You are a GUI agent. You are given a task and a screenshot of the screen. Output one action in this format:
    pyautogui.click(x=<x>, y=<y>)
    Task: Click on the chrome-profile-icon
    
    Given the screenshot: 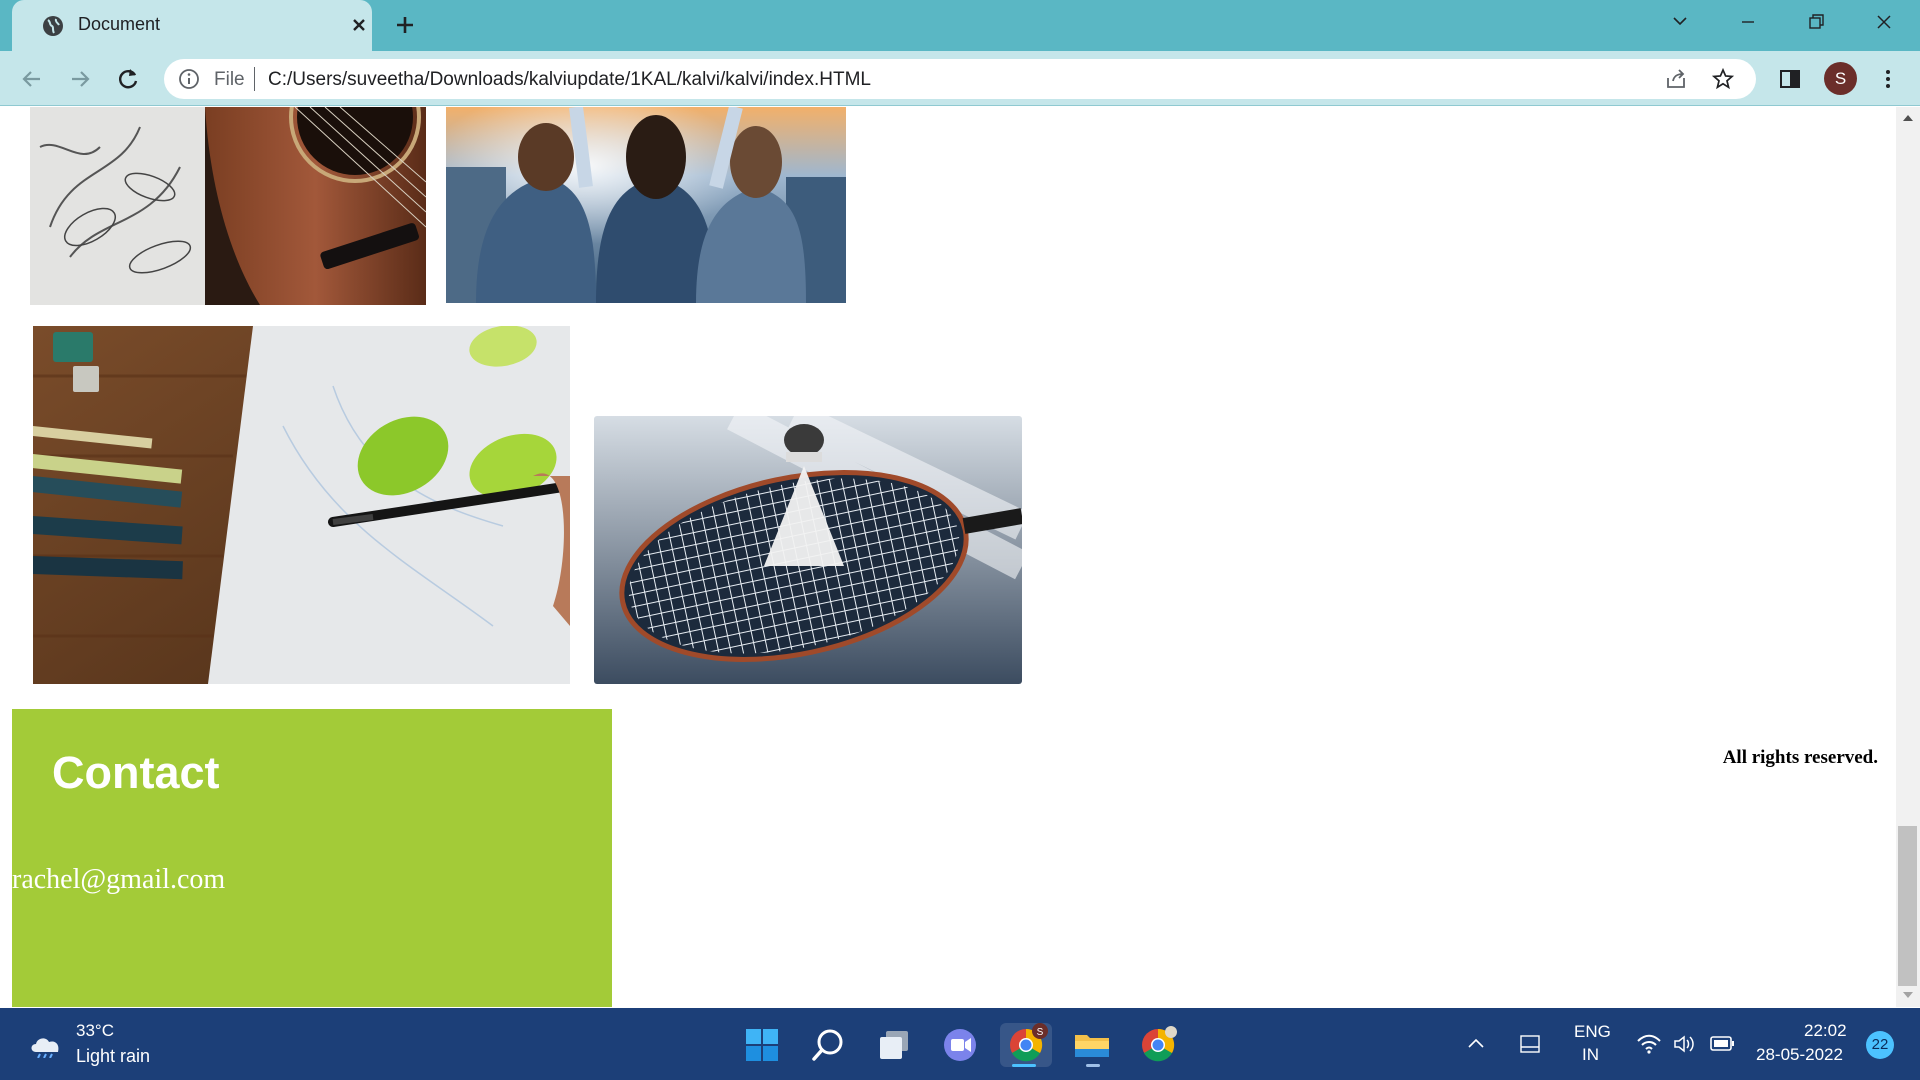 What is the action you would take?
    pyautogui.click(x=1159, y=1044)
    